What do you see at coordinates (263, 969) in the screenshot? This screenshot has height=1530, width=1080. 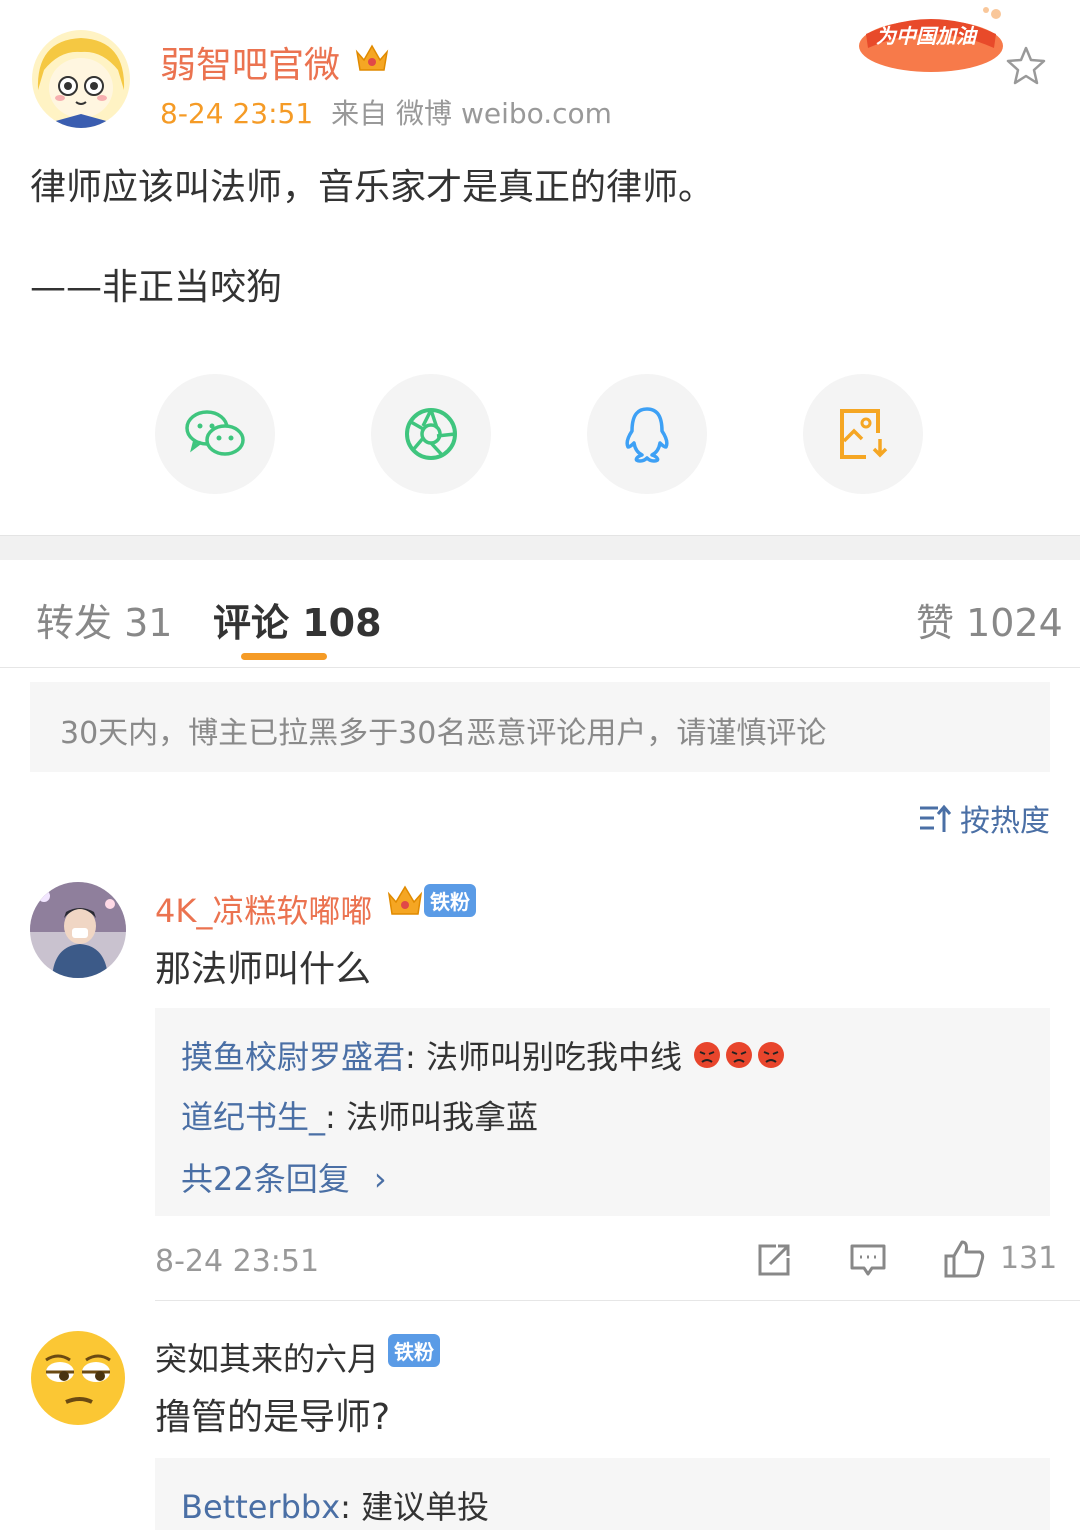 I see `comment-text: 那法师叫什么` at bounding box center [263, 969].